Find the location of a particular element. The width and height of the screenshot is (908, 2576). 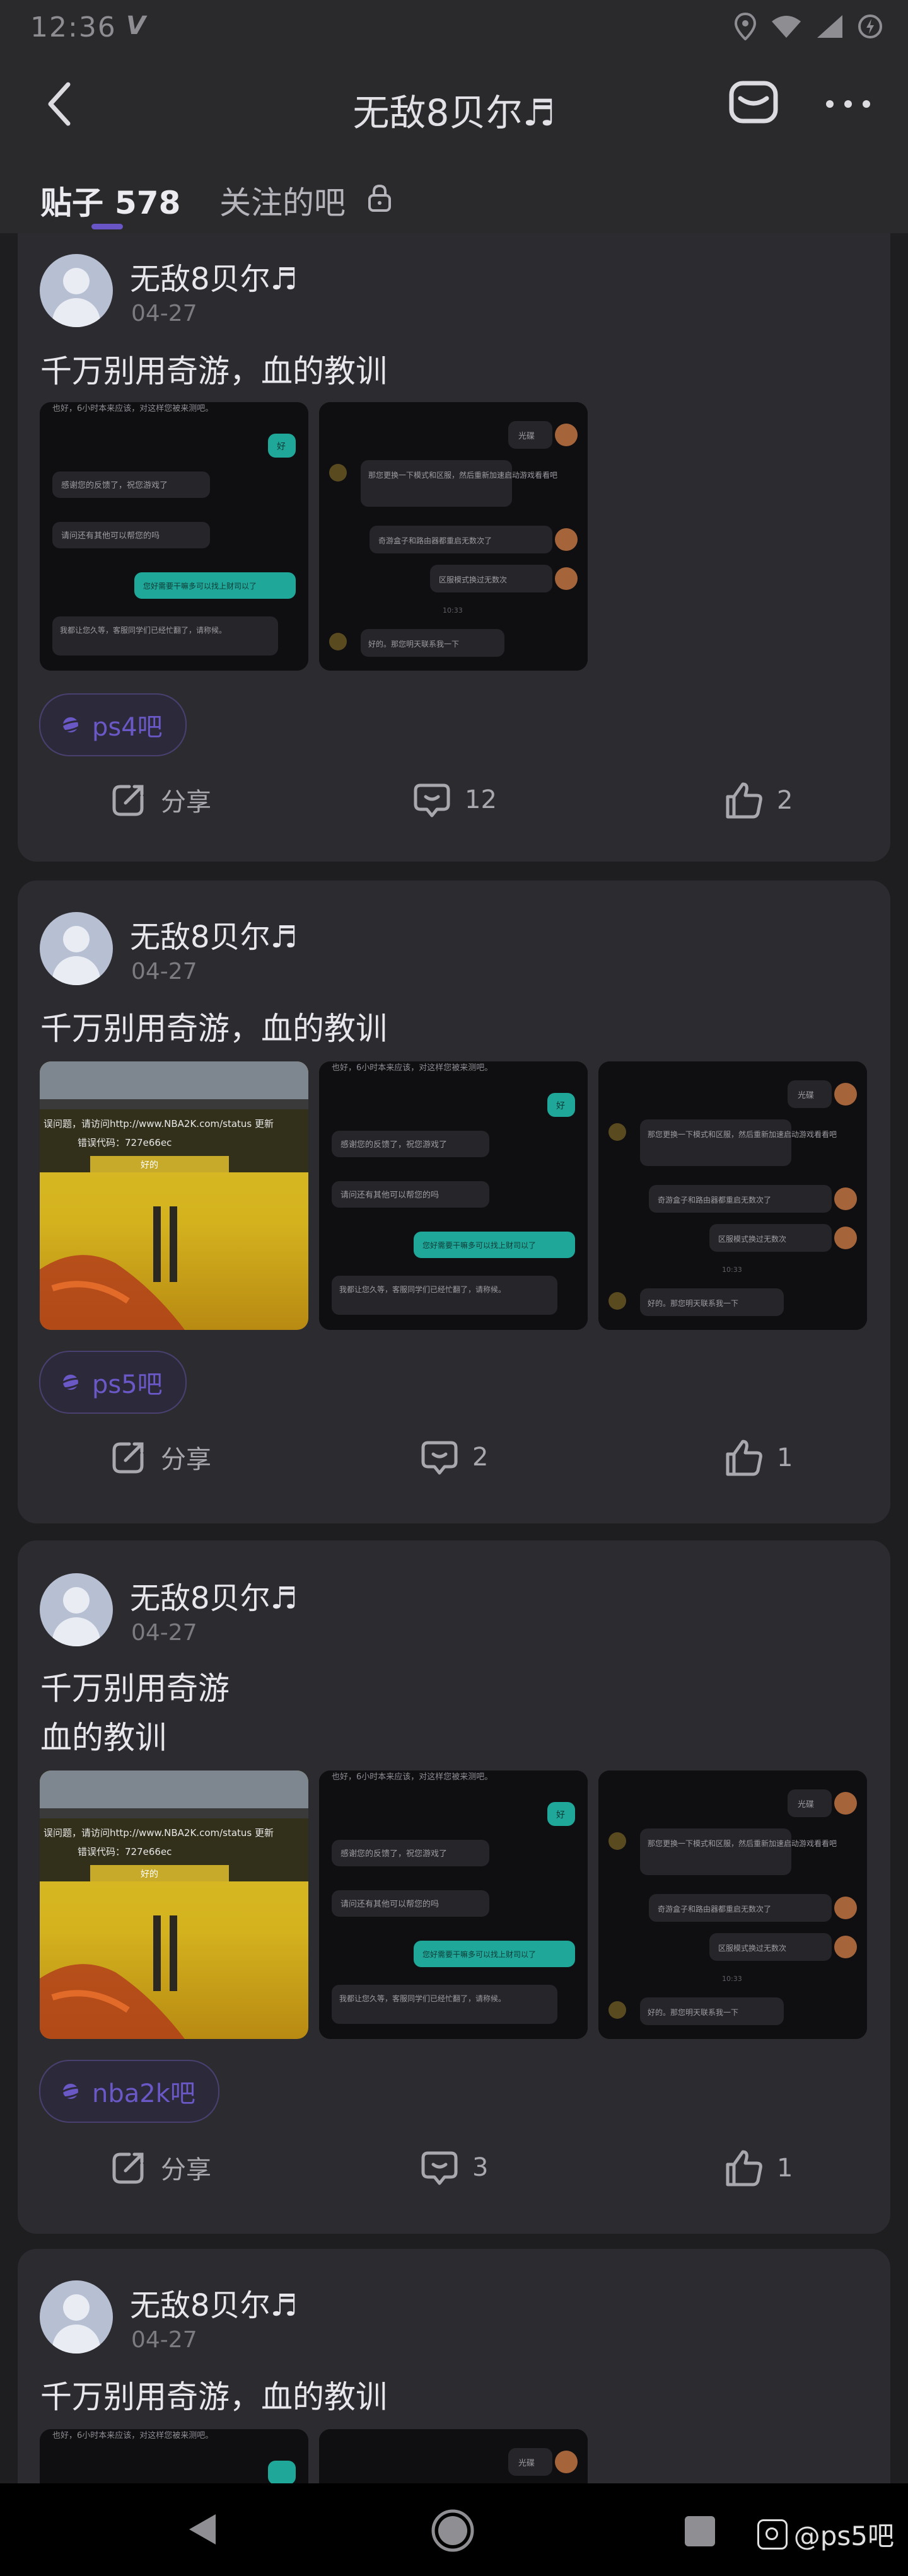

error-line2: 错误代码：727e66ec is located at coordinates (125, 1851).